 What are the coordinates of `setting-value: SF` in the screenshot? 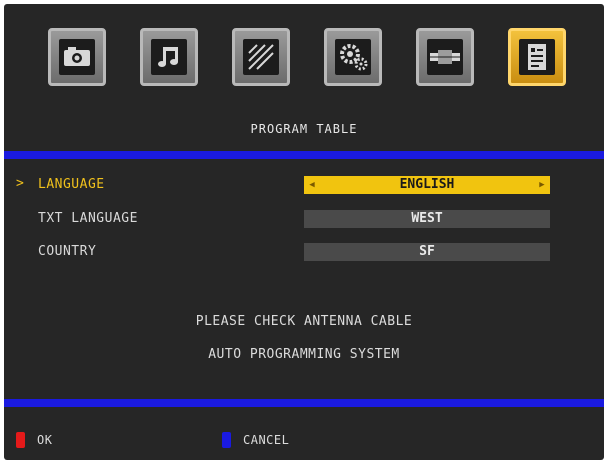 It's located at (427, 251).